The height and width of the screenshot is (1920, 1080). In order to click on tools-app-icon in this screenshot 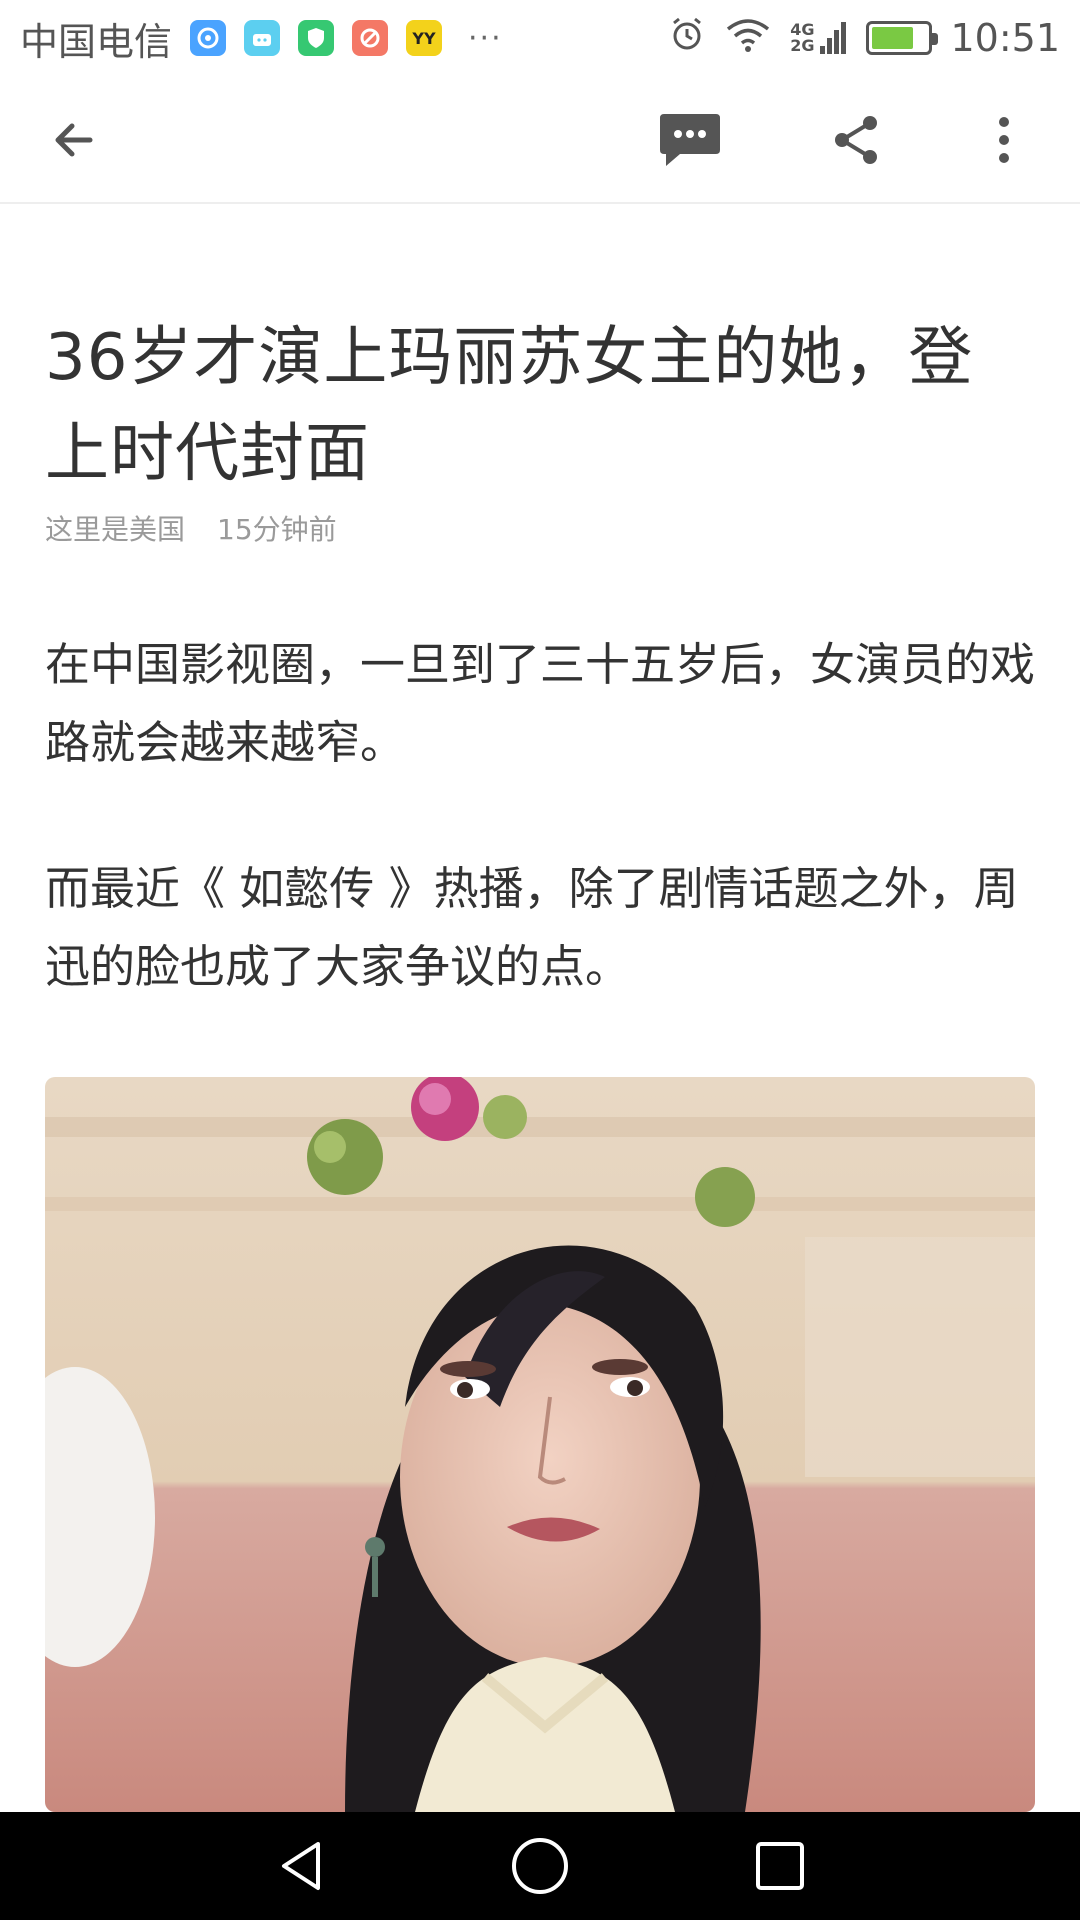, I will do `click(370, 38)`.